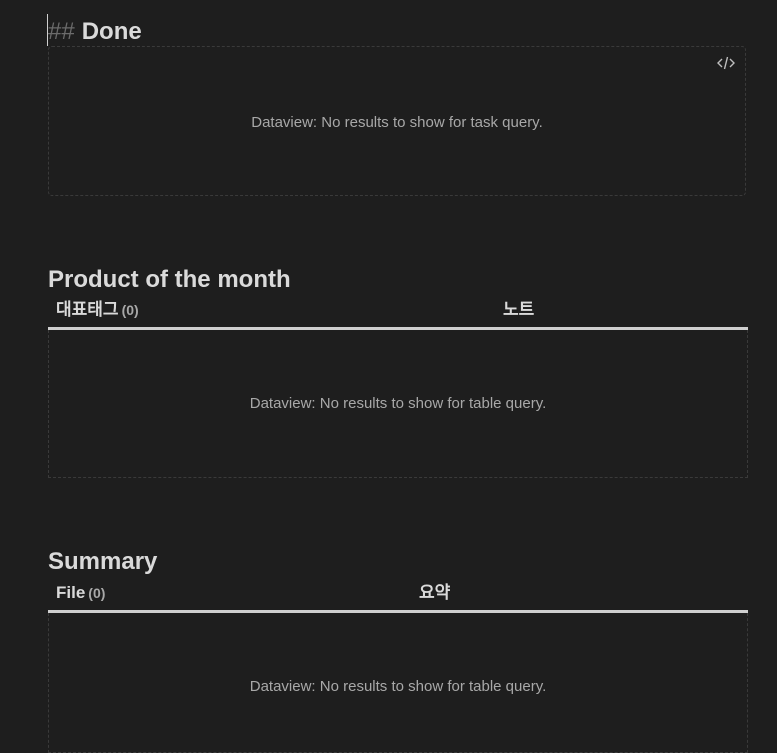 This screenshot has height=753, width=777. Describe the element at coordinates (398, 596) in the screenshot. I see `summary-table-header: File (0) 요약` at that location.